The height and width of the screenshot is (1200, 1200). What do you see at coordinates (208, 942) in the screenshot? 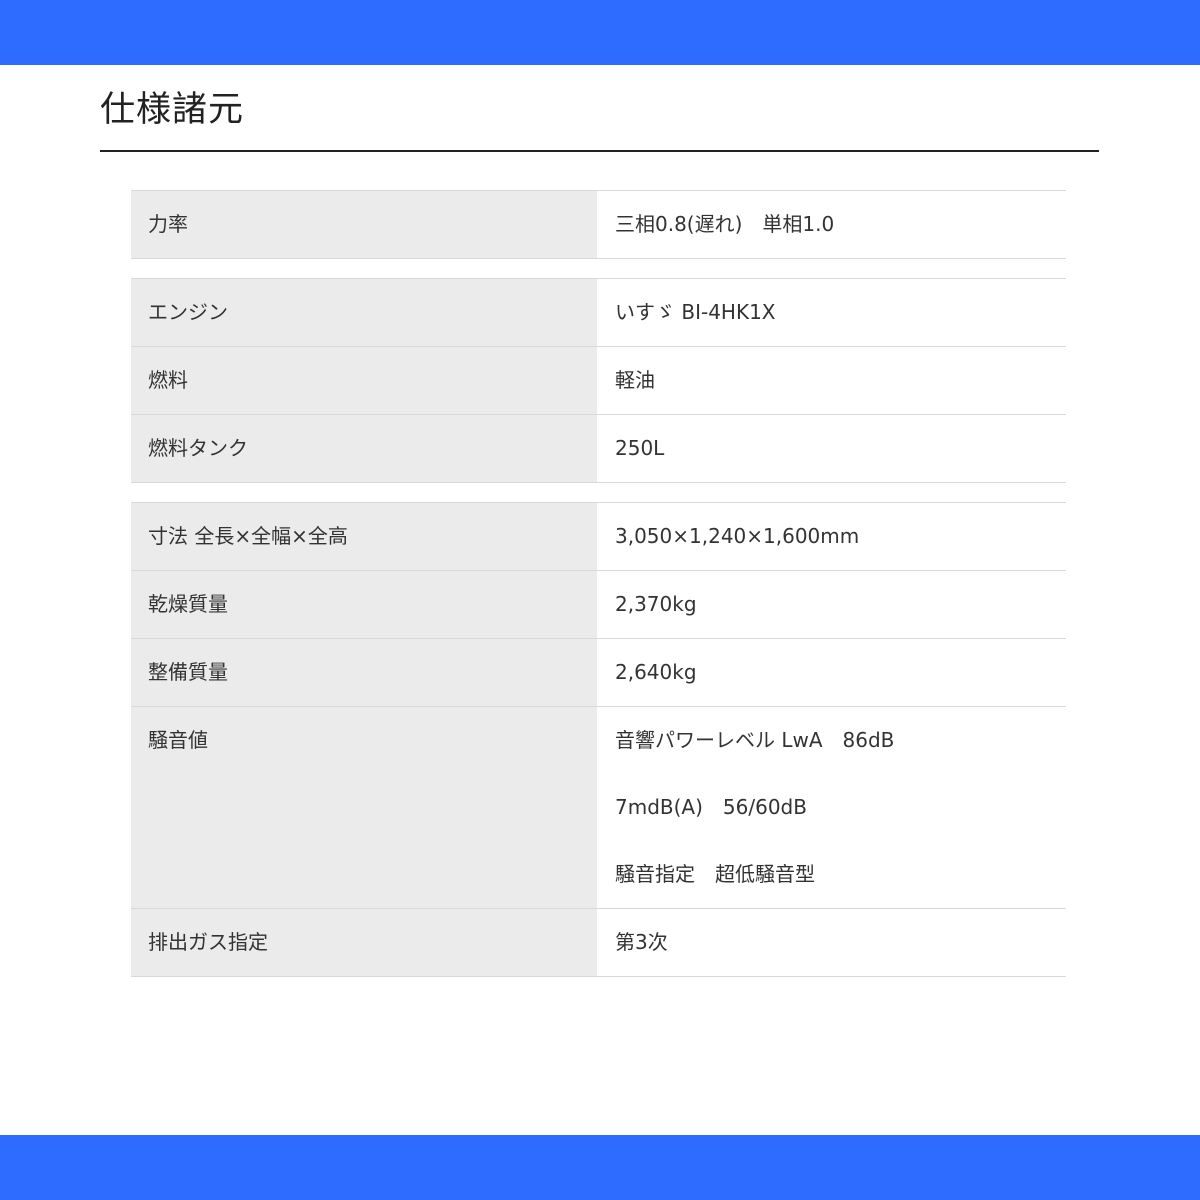
I see `spec-label: 排出ガス指定` at bounding box center [208, 942].